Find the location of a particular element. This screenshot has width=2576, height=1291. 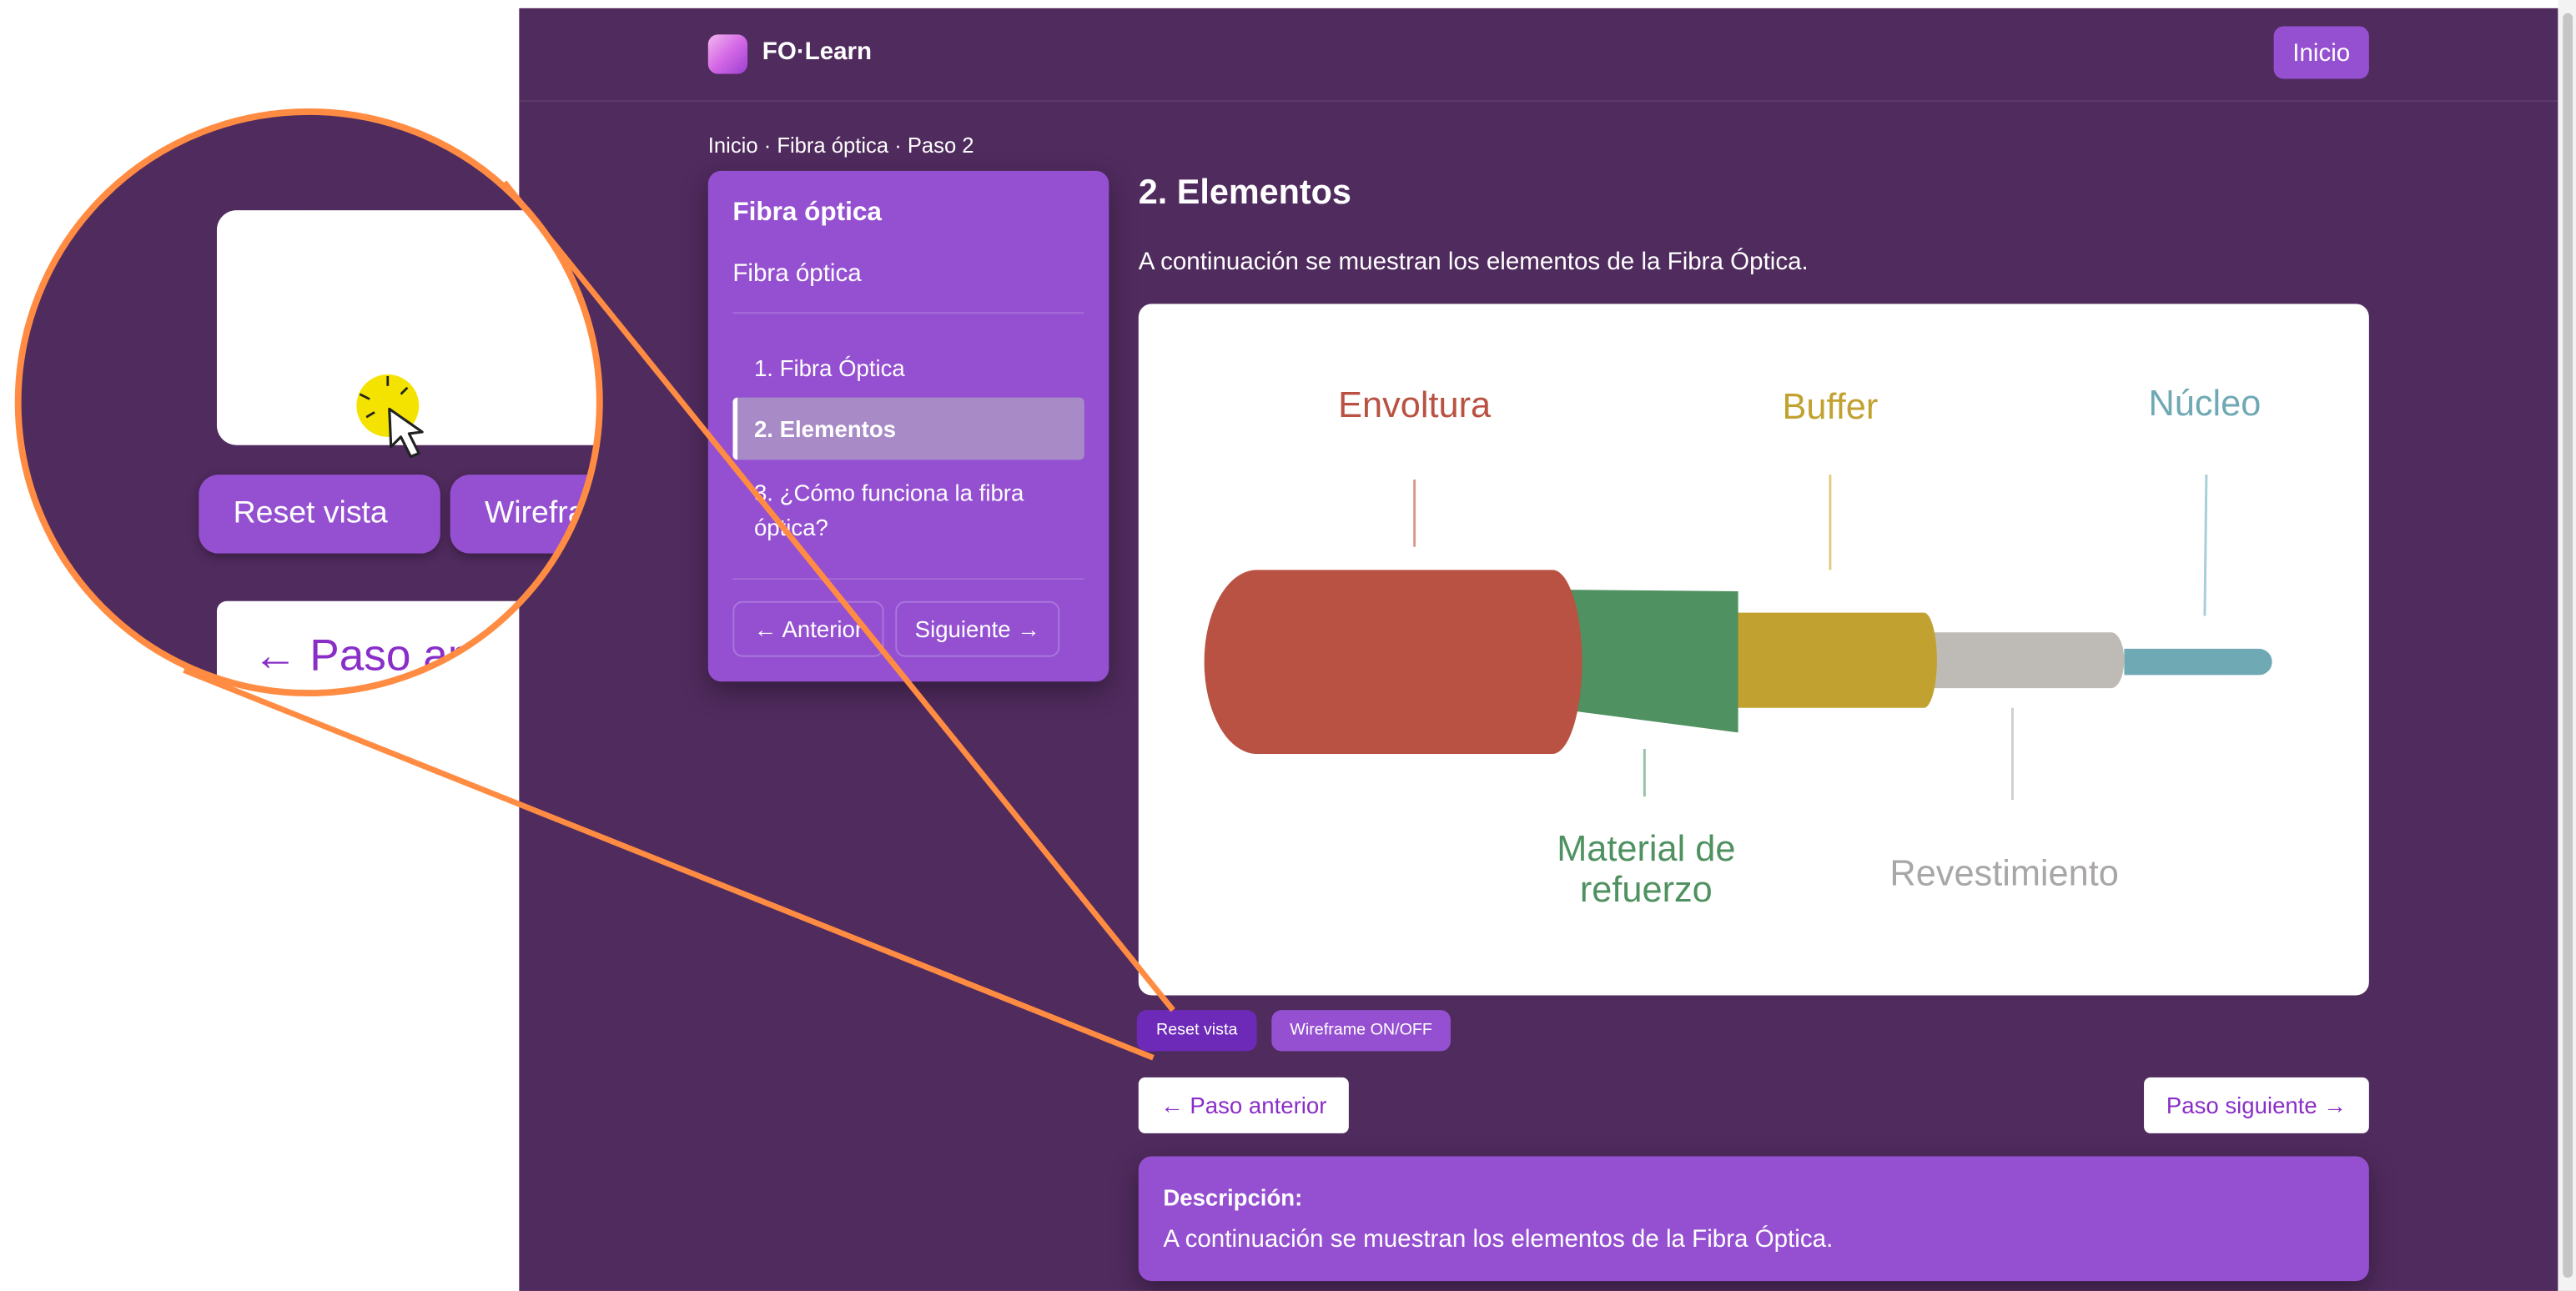

zoom-ring is located at coordinates (308, 402).